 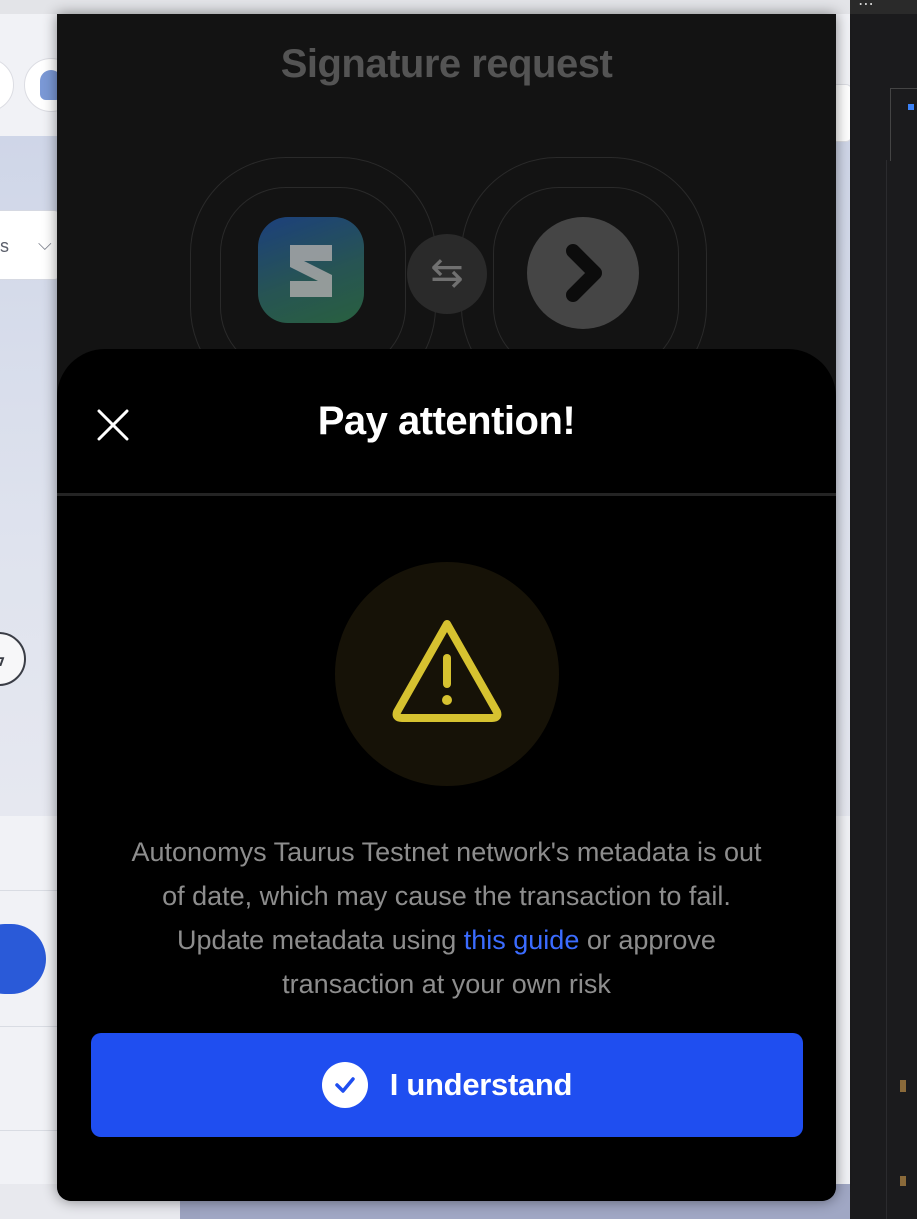 I want to click on panel-indicator, so click(x=911, y=107).